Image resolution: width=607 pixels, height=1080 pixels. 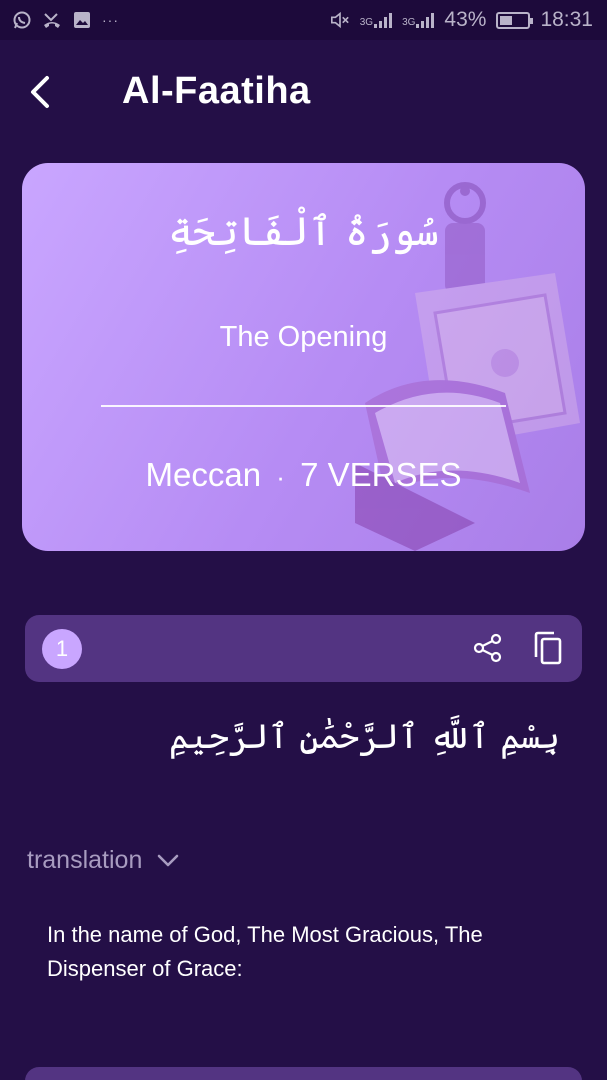 What do you see at coordinates (85, 859) in the screenshot?
I see `translation-label: translation` at bounding box center [85, 859].